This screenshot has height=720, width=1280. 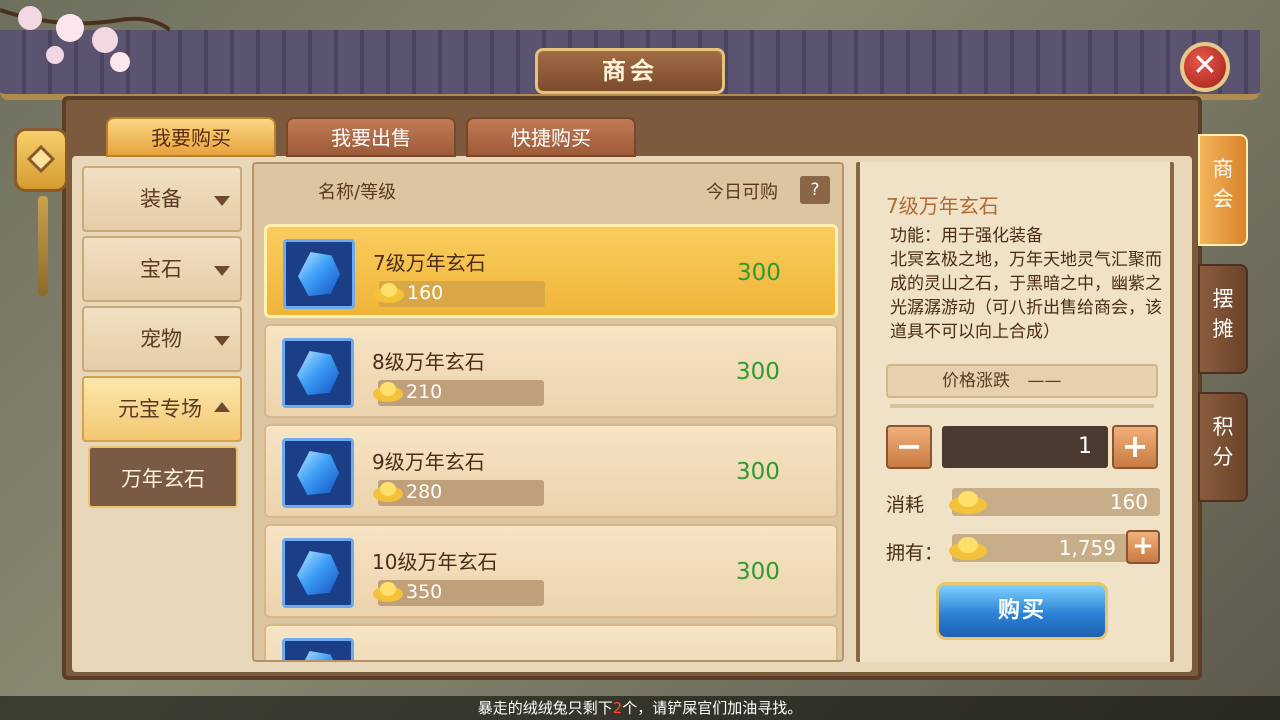 I want to click on list-item-partial, so click(x=551, y=642).